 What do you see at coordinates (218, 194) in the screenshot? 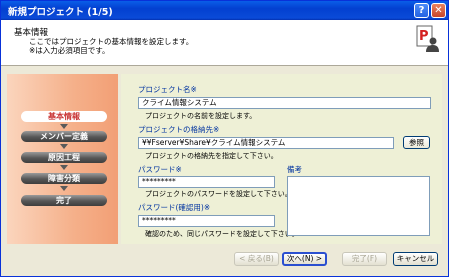
I see `password-hint: プロジェクトのパスワードを設定して下さい。` at bounding box center [218, 194].